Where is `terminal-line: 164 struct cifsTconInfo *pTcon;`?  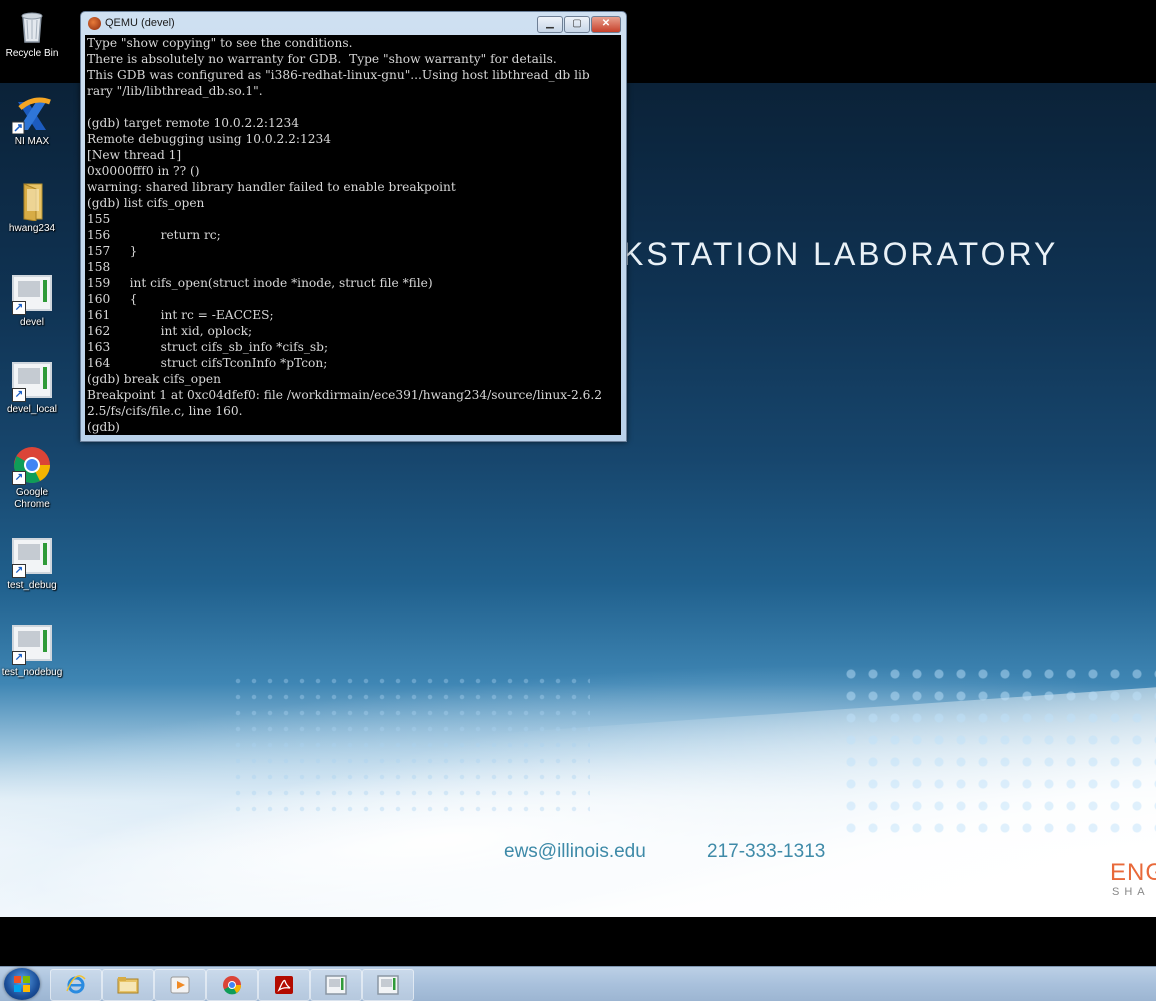 terminal-line: 164 struct cifsTconInfo *pTcon; is located at coordinates (207, 363).